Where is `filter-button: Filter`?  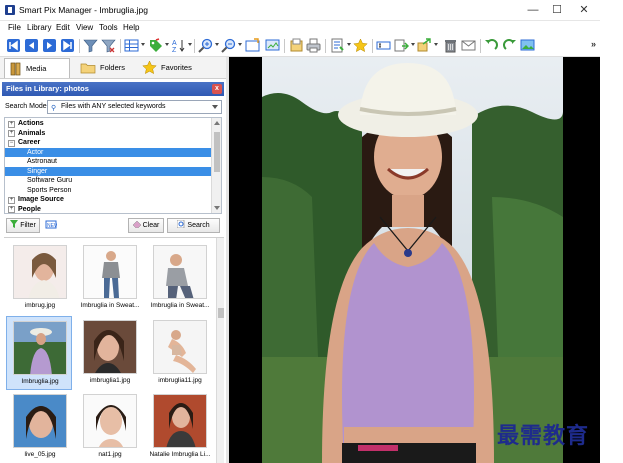
filter-button: Filter is located at coordinates (23, 225).